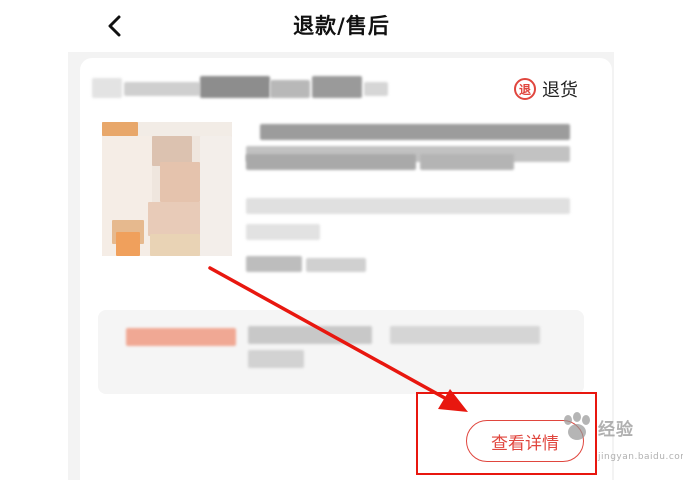 Image resolution: width=683 pixels, height=480 pixels. I want to click on product-image-redacted, so click(167, 189).